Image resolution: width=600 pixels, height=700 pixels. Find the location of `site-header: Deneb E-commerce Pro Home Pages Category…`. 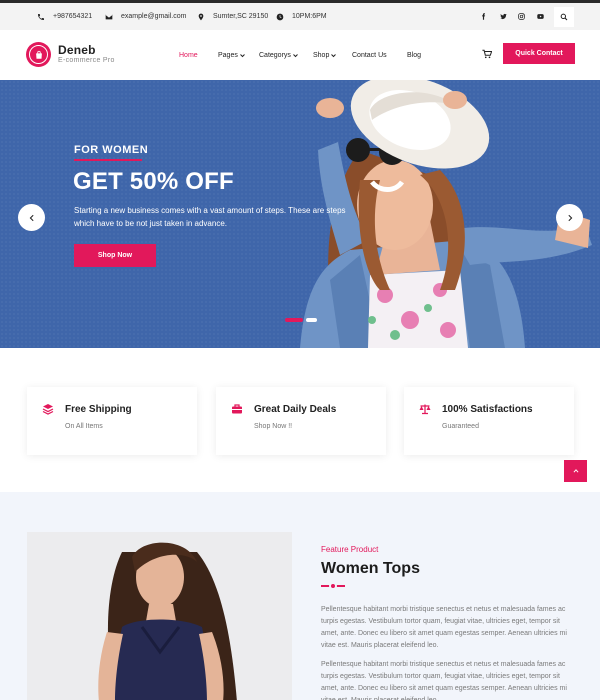

site-header: Deneb E-commerce Pro Home Pages Category… is located at coordinates (300, 55).